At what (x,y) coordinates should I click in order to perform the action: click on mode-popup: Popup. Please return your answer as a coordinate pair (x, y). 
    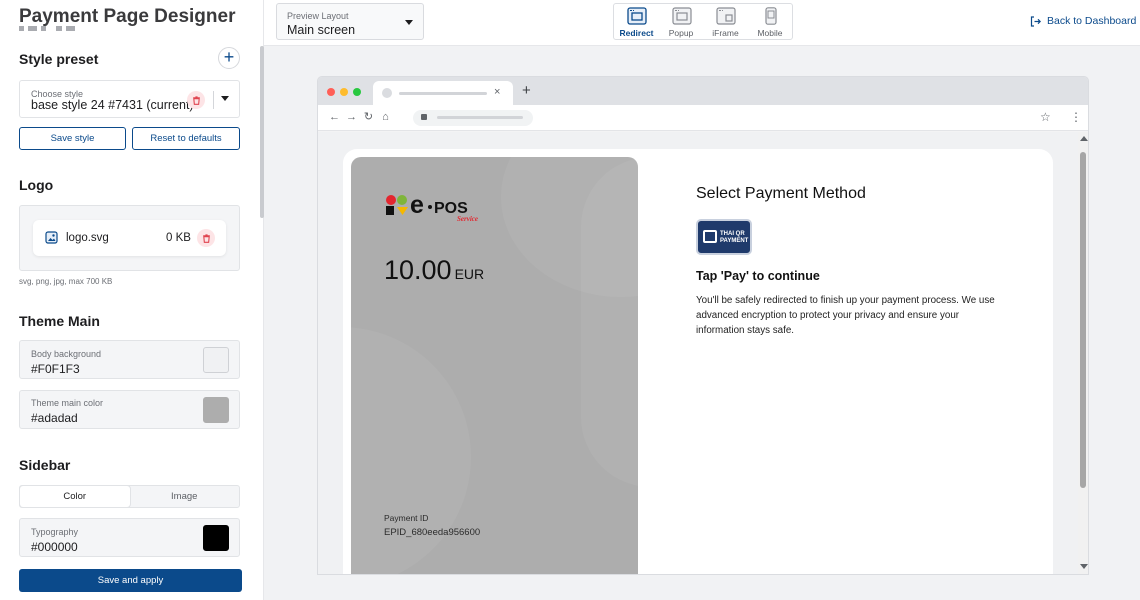
    Looking at the image, I should click on (681, 21).